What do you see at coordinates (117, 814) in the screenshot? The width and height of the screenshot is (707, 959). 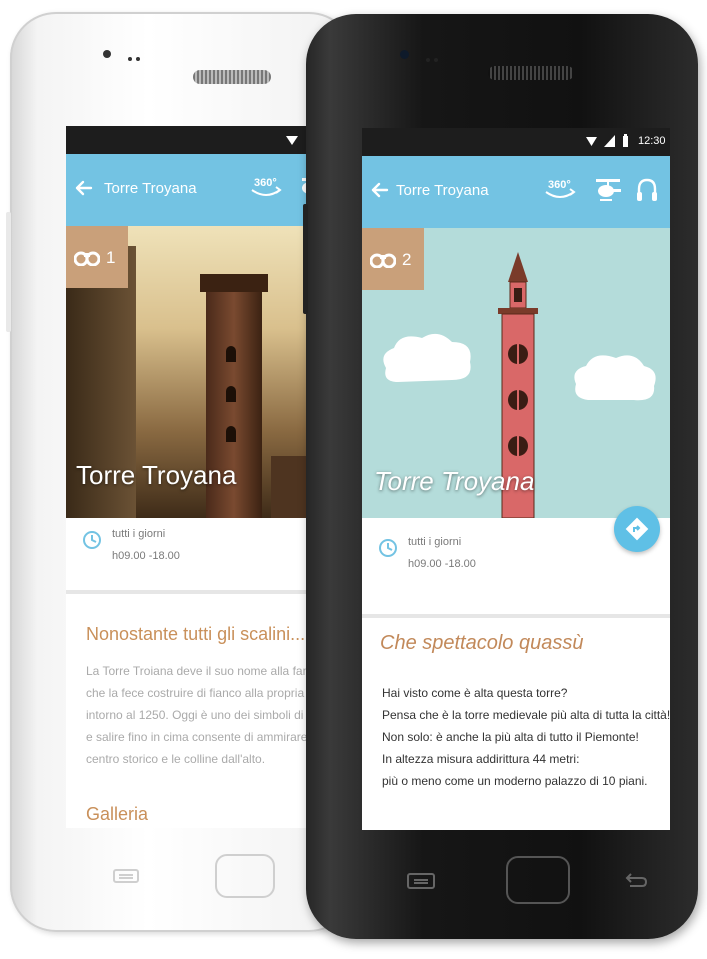 I see `gallery-title: Galleria` at bounding box center [117, 814].